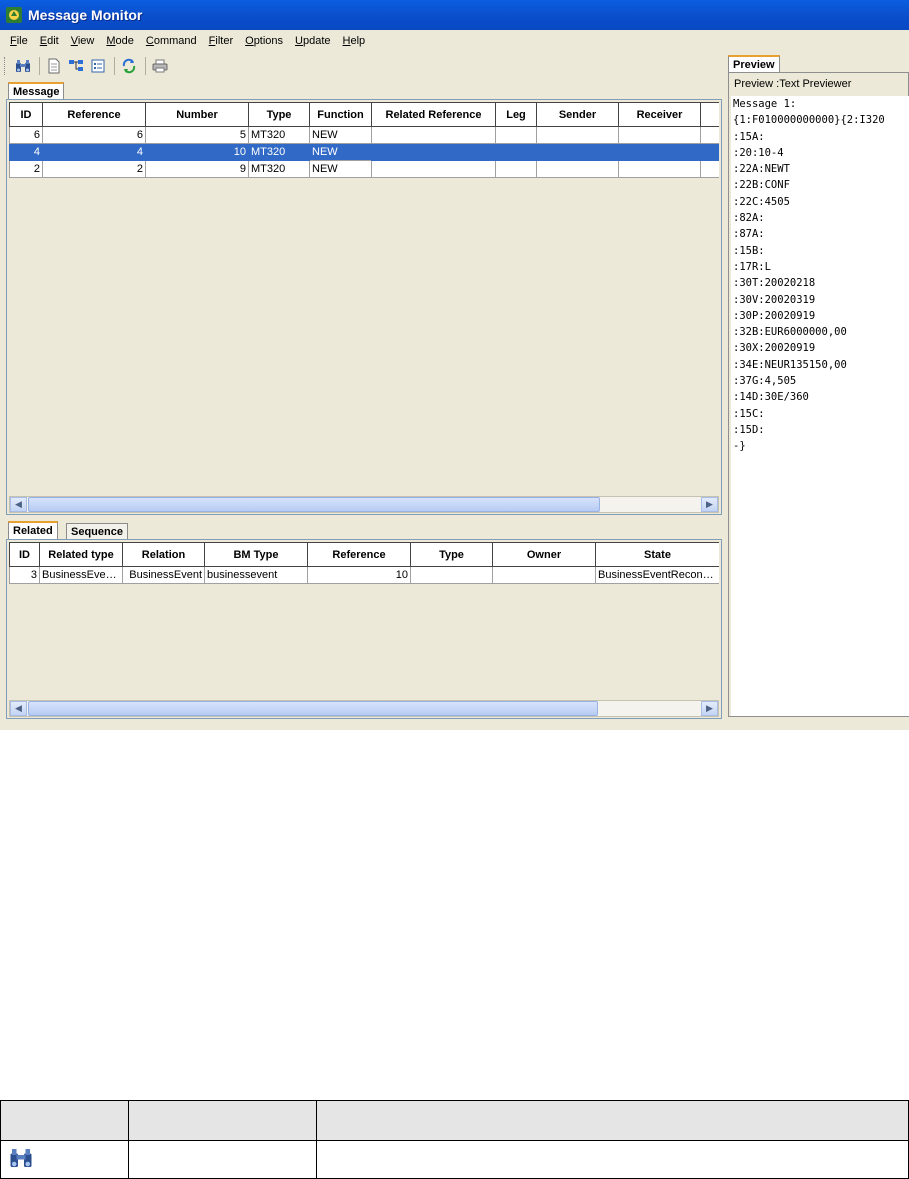 The width and height of the screenshot is (909, 1179). I want to click on tree-button, so click(76, 66).